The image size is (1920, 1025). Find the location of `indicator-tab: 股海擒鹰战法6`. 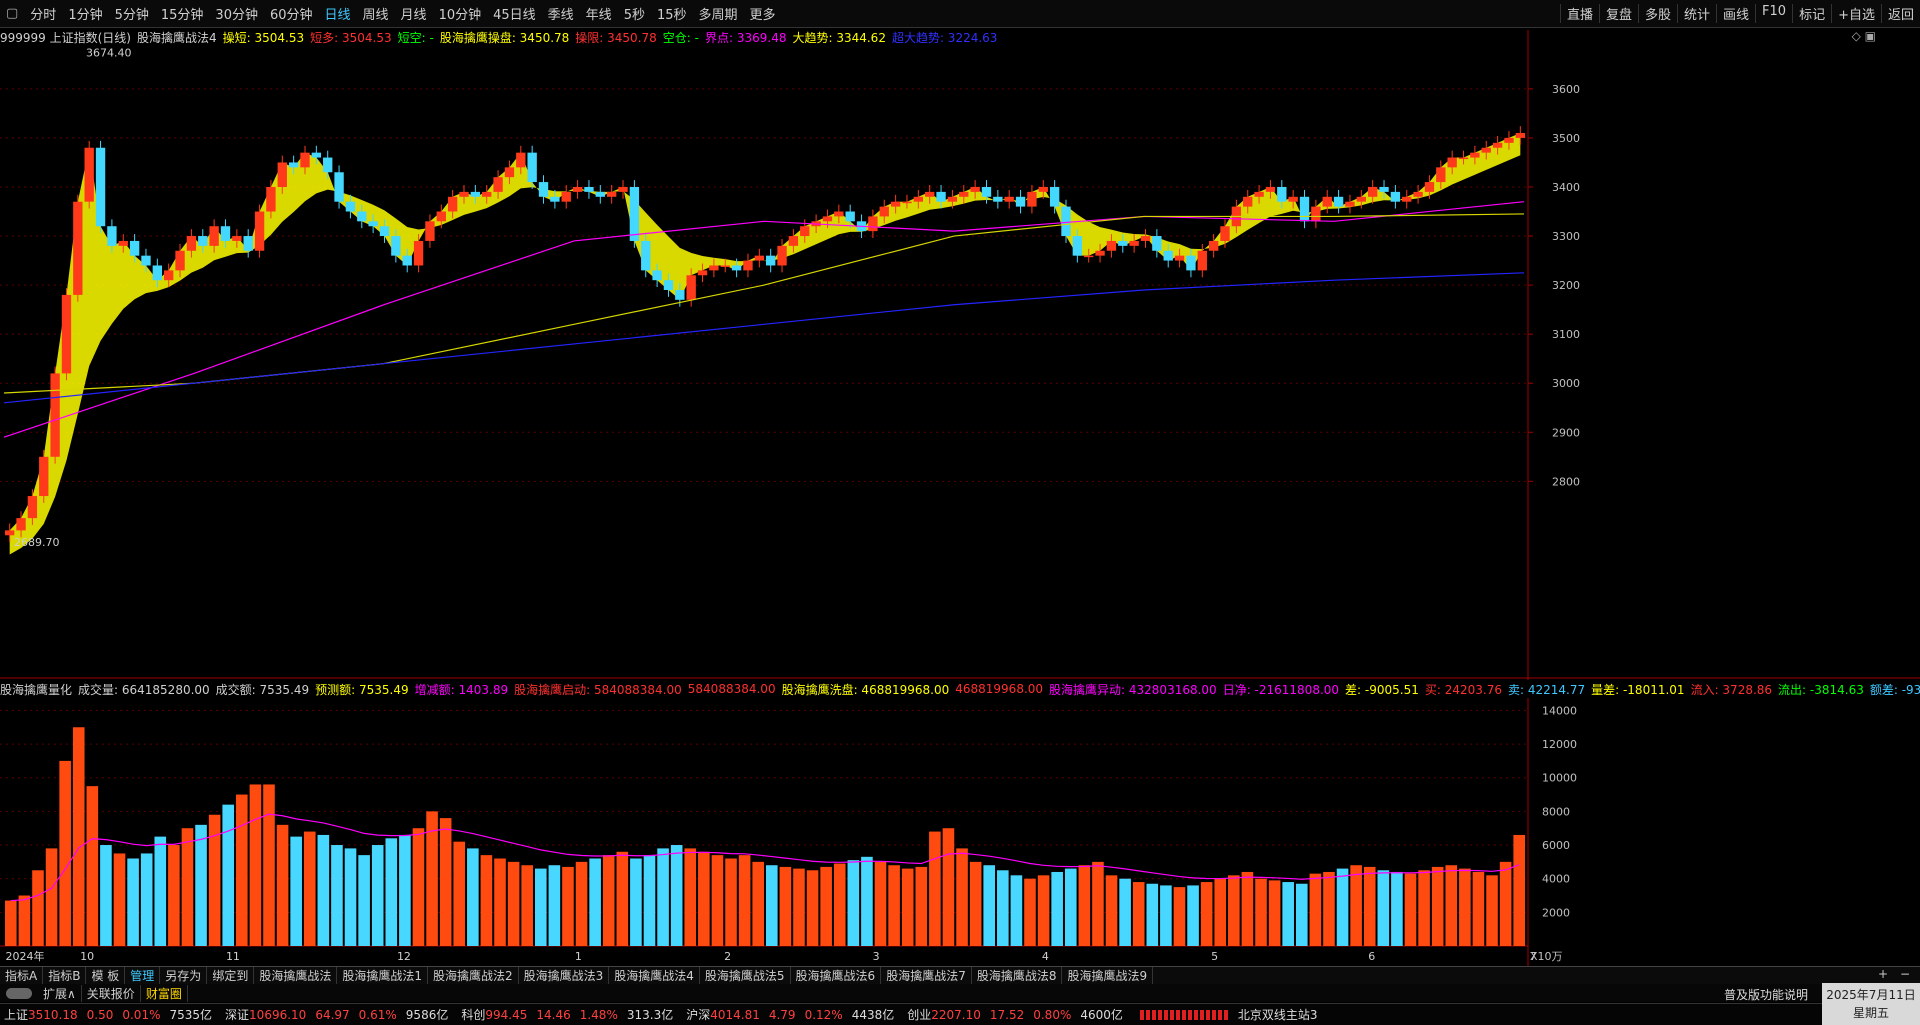

indicator-tab: 股海擒鹰战法6 is located at coordinates (836, 975).